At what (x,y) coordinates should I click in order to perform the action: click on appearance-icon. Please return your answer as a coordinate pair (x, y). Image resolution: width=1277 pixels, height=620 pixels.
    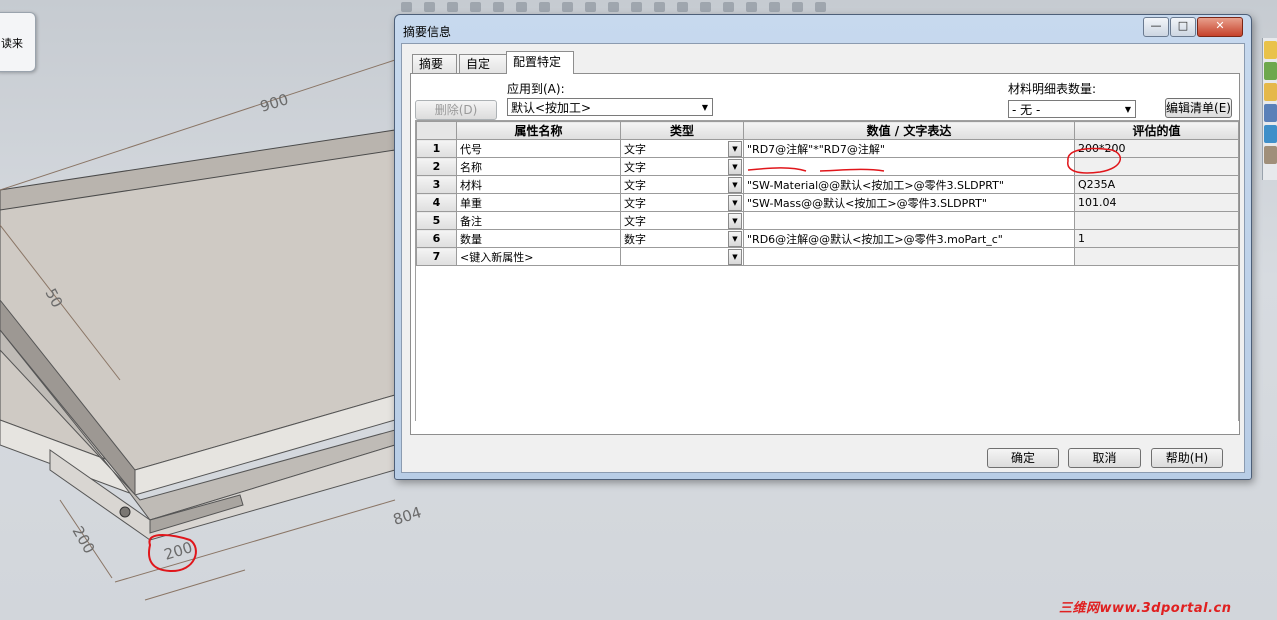
    Looking at the image, I should click on (1270, 134).